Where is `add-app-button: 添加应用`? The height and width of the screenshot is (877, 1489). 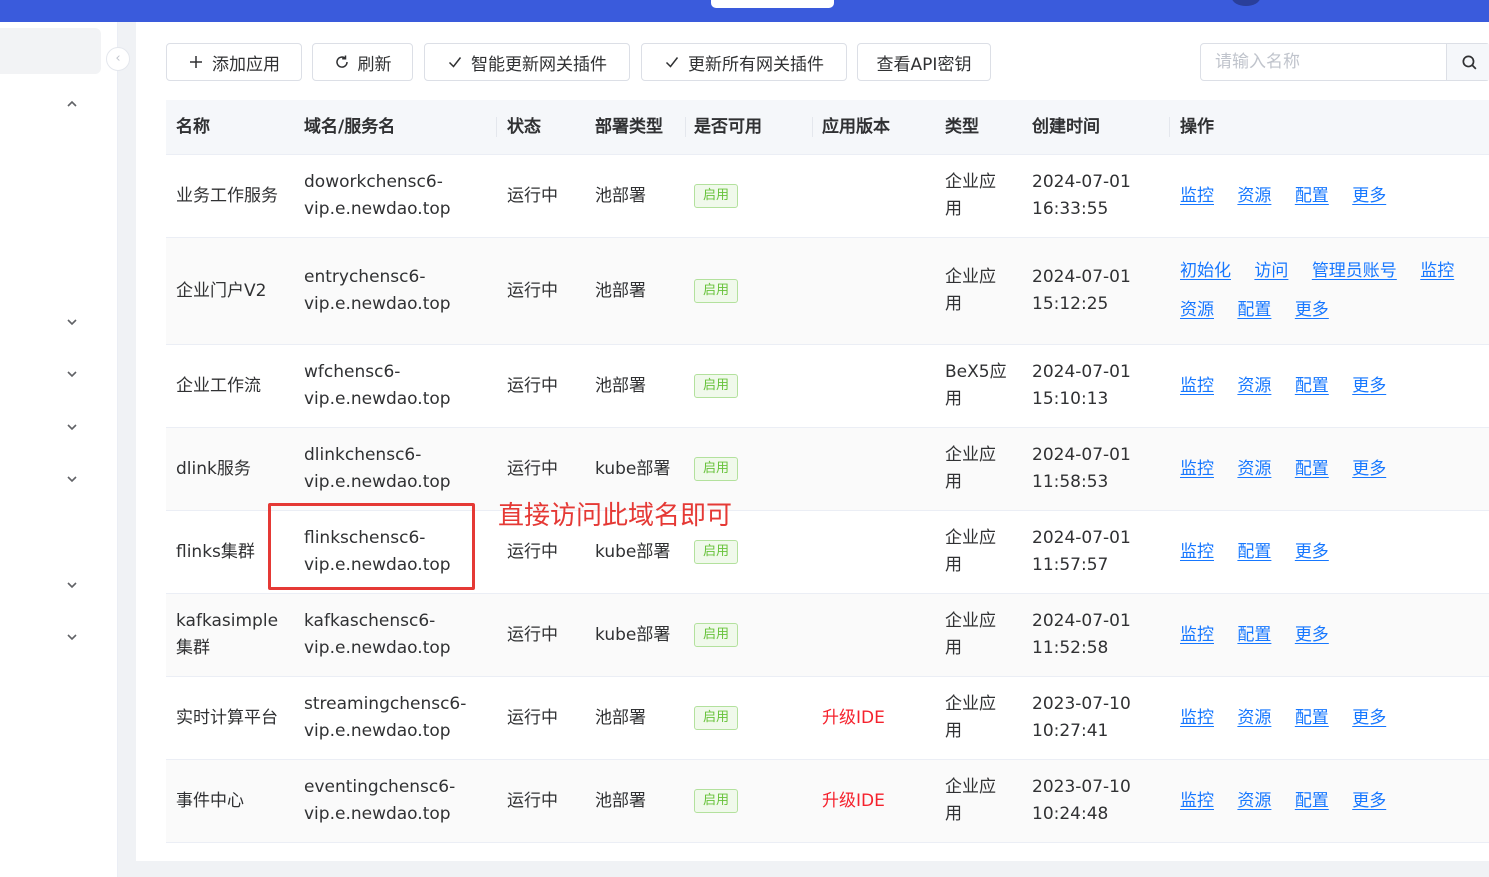
add-app-button: 添加应用 is located at coordinates (234, 62).